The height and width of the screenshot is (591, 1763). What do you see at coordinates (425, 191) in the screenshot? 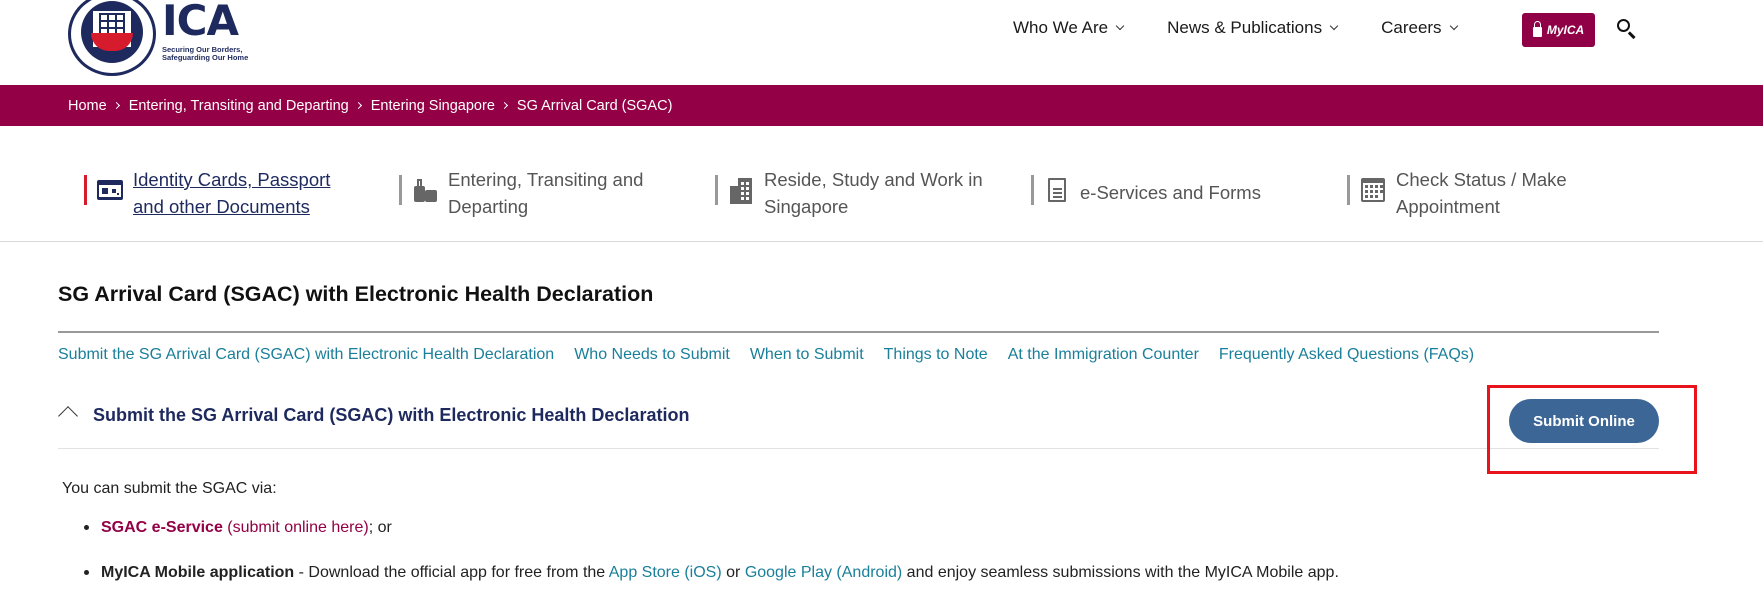
I see `luggage-icon` at bounding box center [425, 191].